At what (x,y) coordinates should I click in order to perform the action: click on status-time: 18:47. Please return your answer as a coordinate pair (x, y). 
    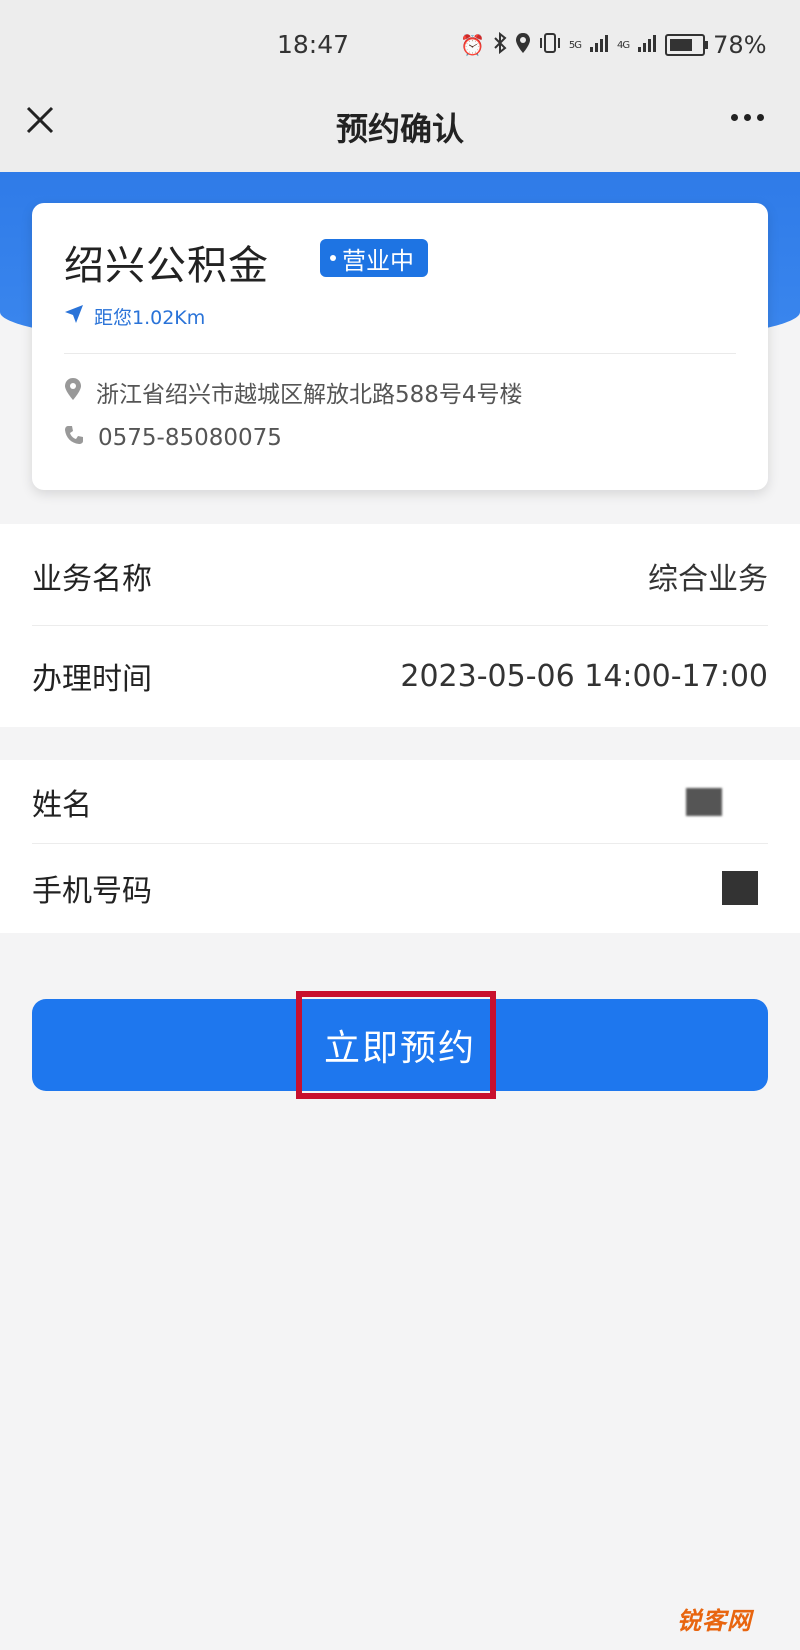
    Looking at the image, I should click on (313, 44).